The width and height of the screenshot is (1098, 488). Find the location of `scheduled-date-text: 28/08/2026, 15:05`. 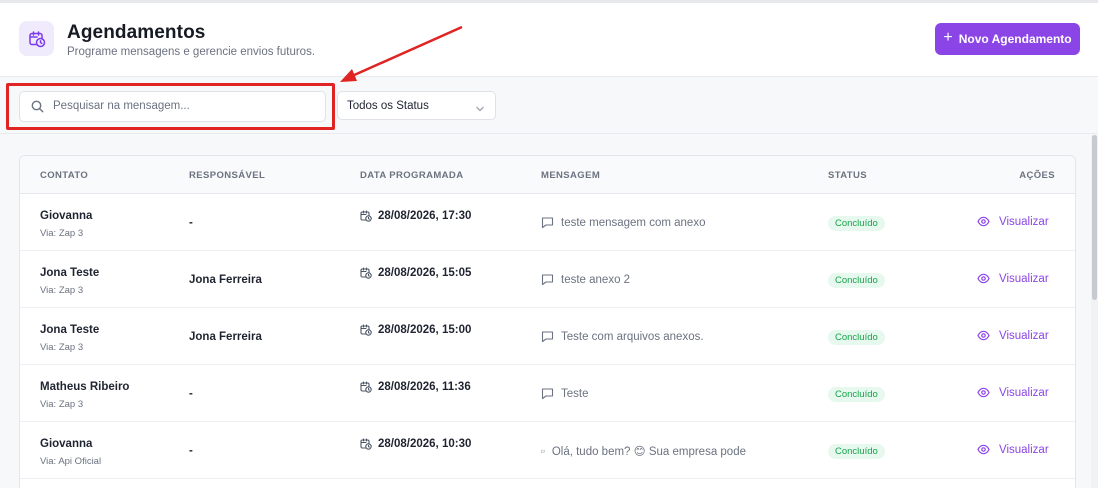

scheduled-date-text: 28/08/2026, 15:05 is located at coordinates (425, 273).